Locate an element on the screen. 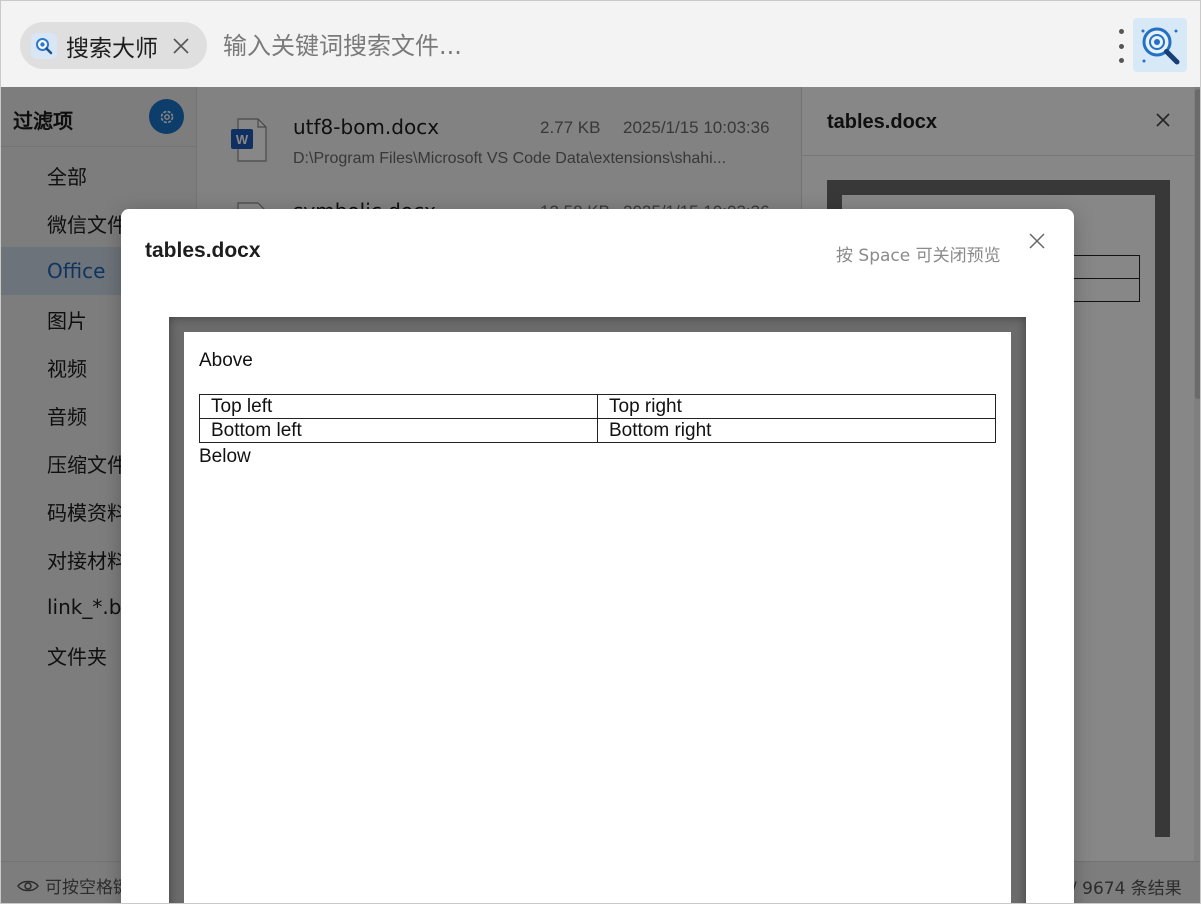  table-cell: Bottom right is located at coordinates (796, 430).